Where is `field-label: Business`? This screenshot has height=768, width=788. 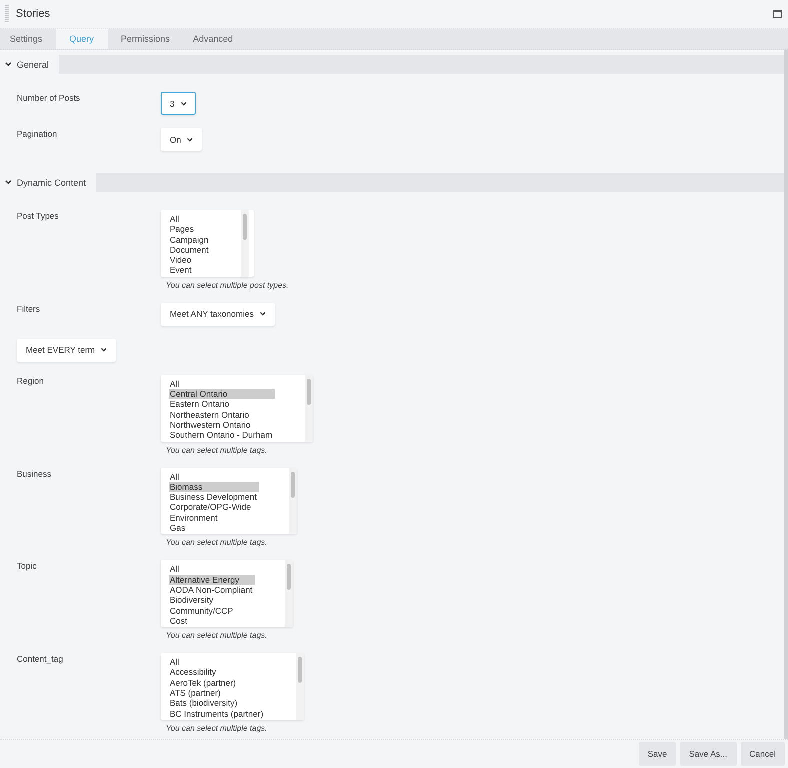
field-label: Business is located at coordinates (34, 473).